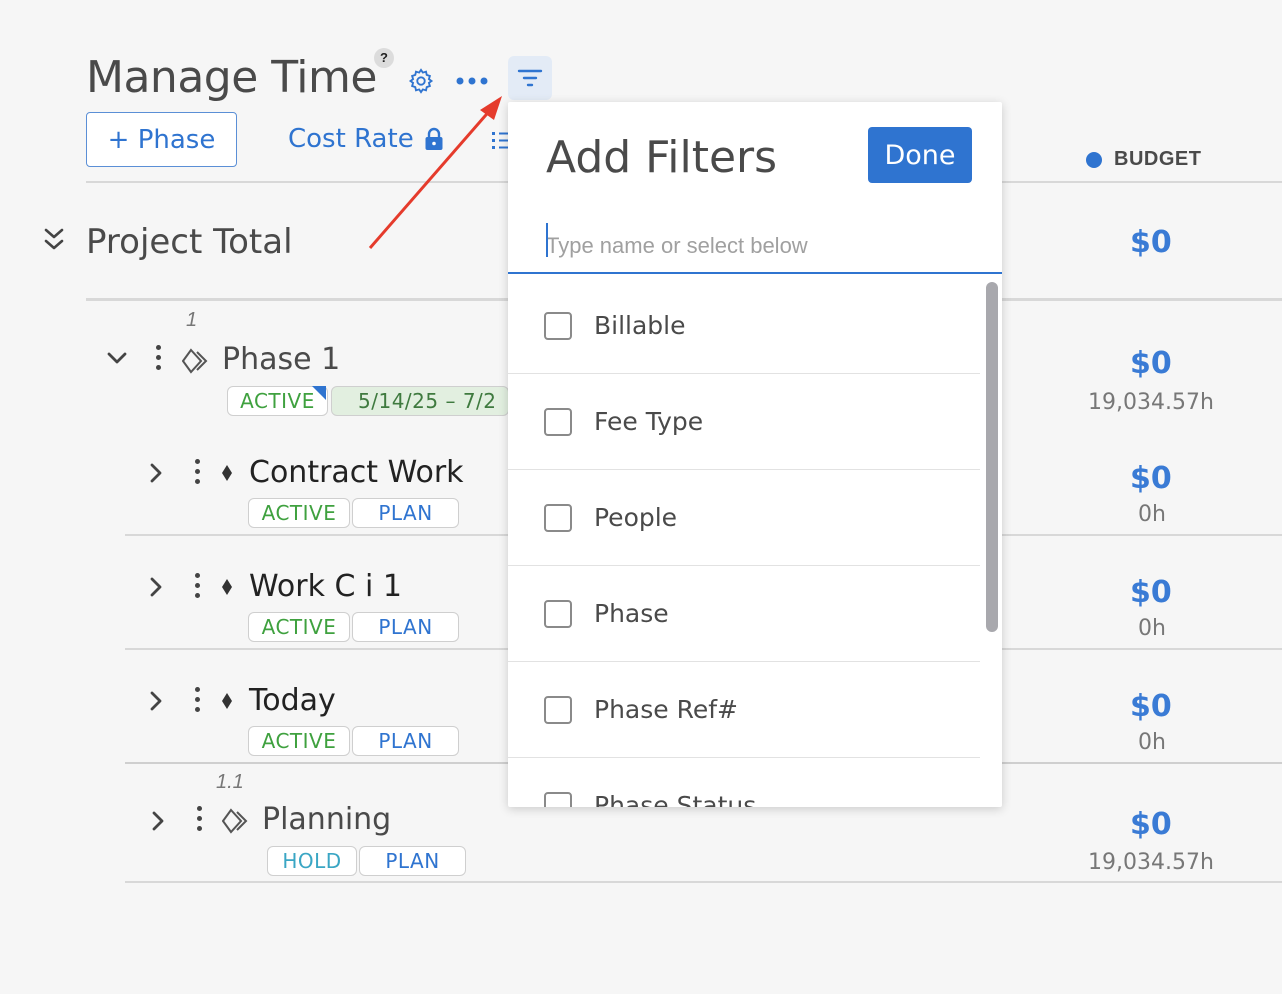 This screenshot has width=1282, height=994. Describe the element at coordinates (230, 782) in the screenshot. I see `phase-number: 1.1` at that location.